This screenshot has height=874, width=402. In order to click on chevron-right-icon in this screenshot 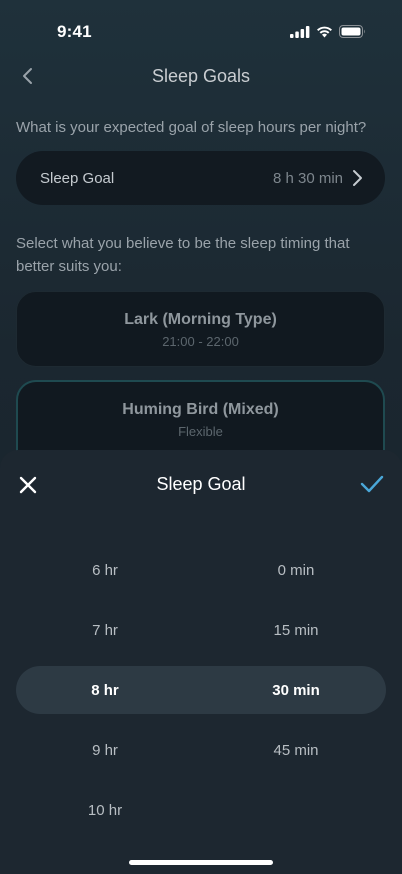, I will do `click(357, 178)`.